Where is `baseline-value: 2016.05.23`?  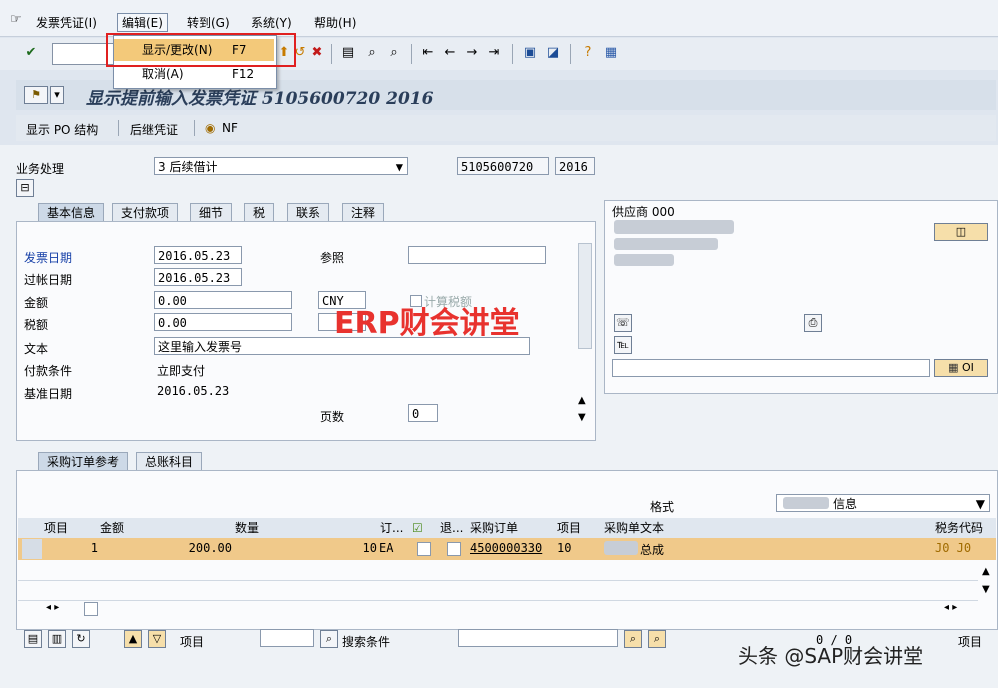 baseline-value: 2016.05.23 is located at coordinates (193, 391).